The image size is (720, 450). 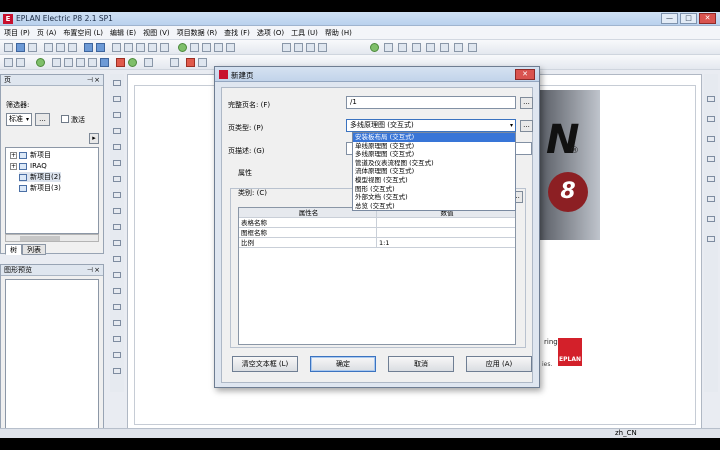 What do you see at coordinates (8, 47) in the screenshot?
I see `new-icon` at bounding box center [8, 47].